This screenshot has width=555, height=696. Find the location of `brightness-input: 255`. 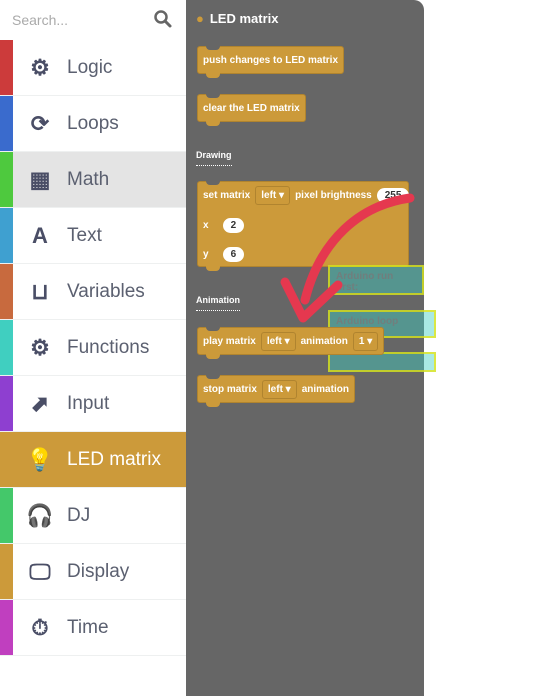

brightness-input: 255 is located at coordinates (393, 196).